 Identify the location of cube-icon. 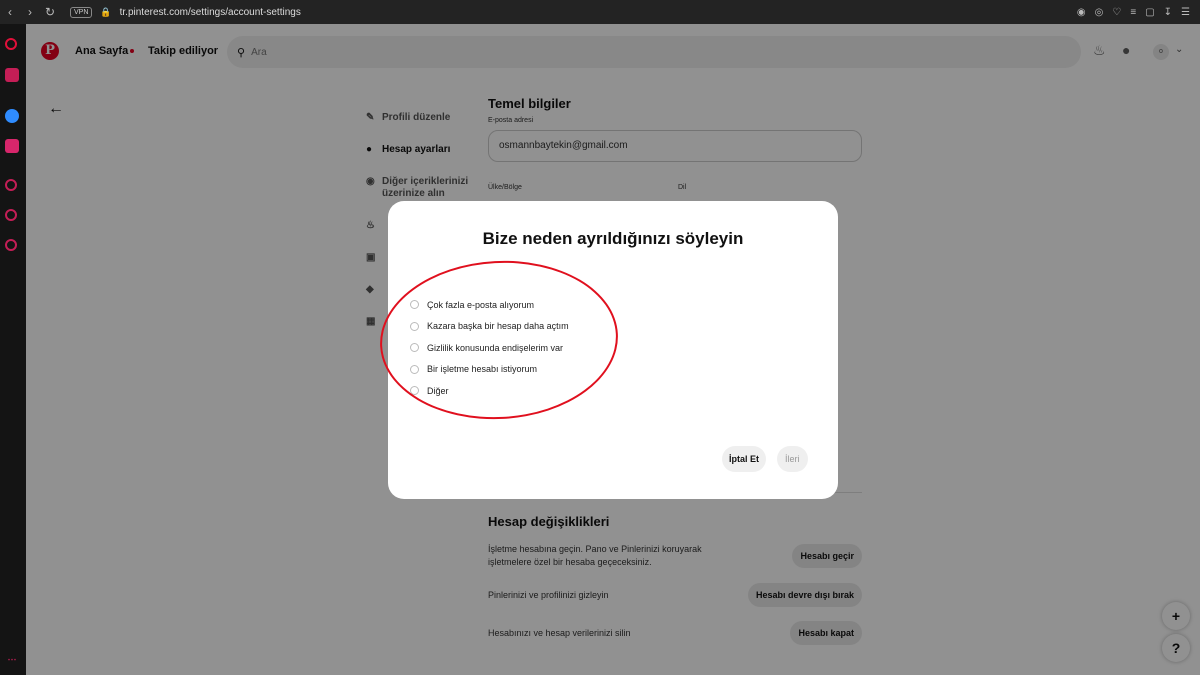
(11, 215).